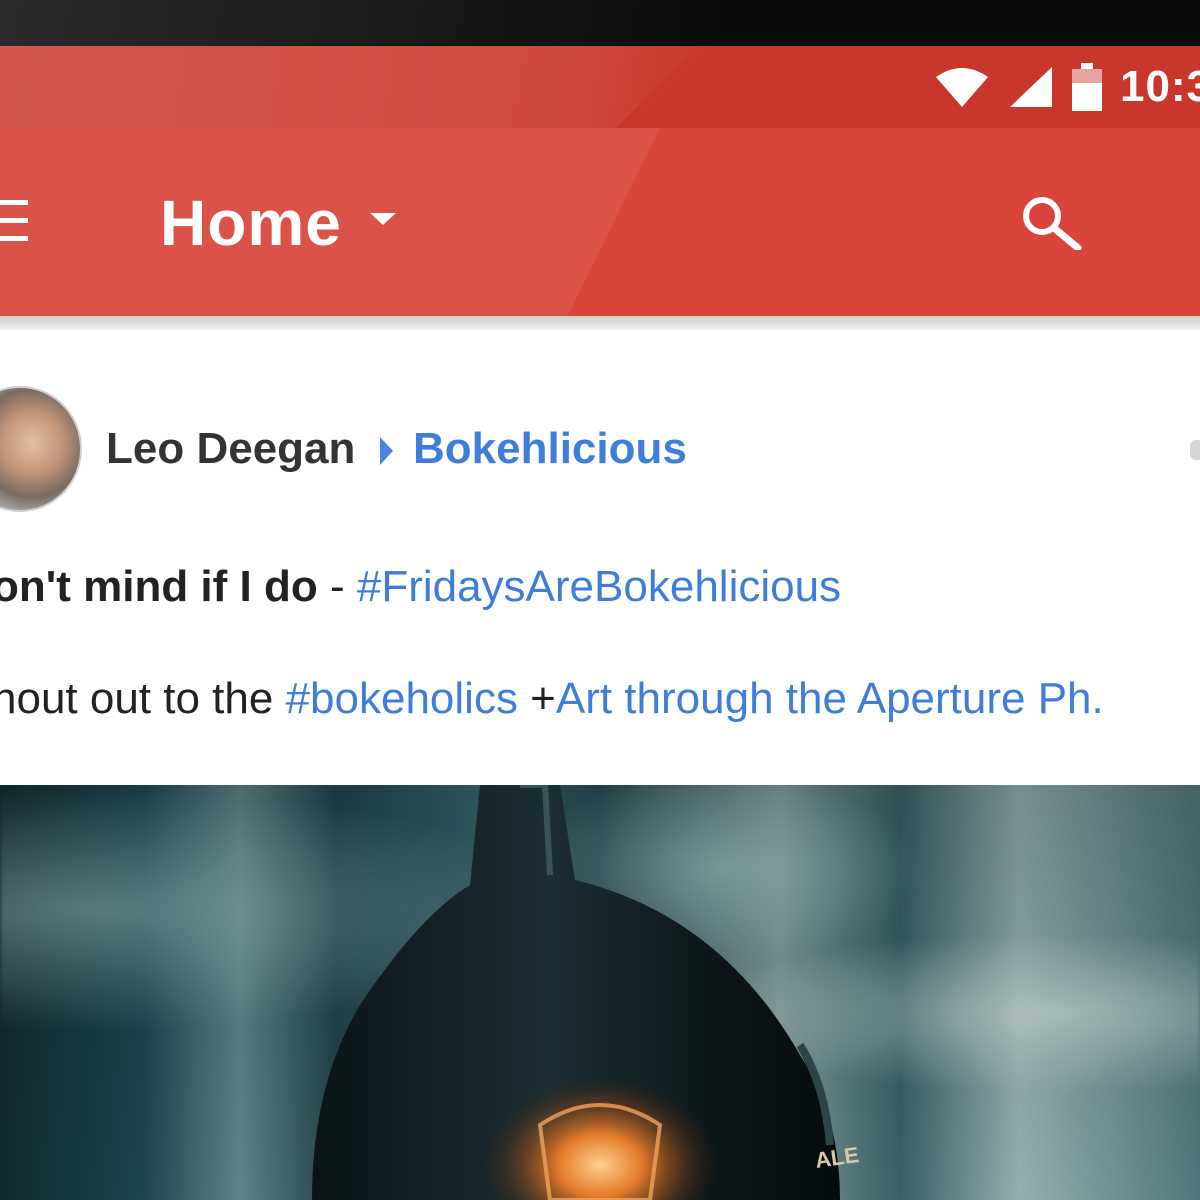  What do you see at coordinates (383, 219) in the screenshot?
I see `dropdown-icon` at bounding box center [383, 219].